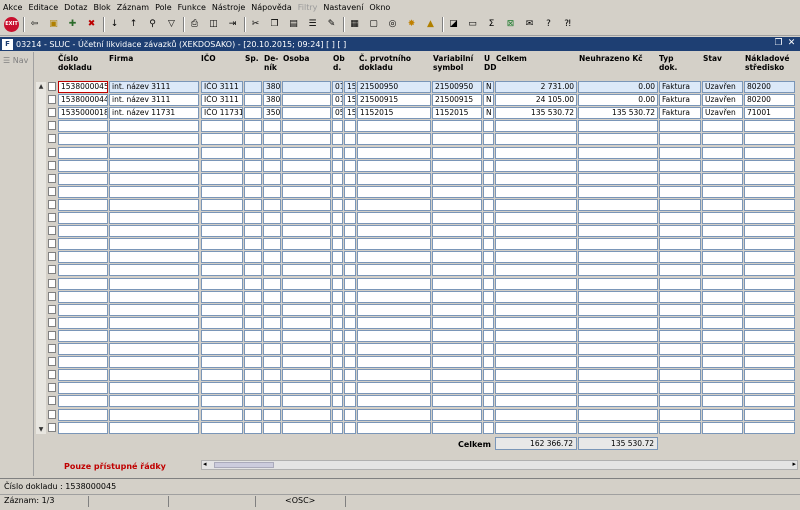 The height and width of the screenshot is (510, 800). Describe the element at coordinates (457, 113) in the screenshot. I see `cell-vs: 1152015` at that location.